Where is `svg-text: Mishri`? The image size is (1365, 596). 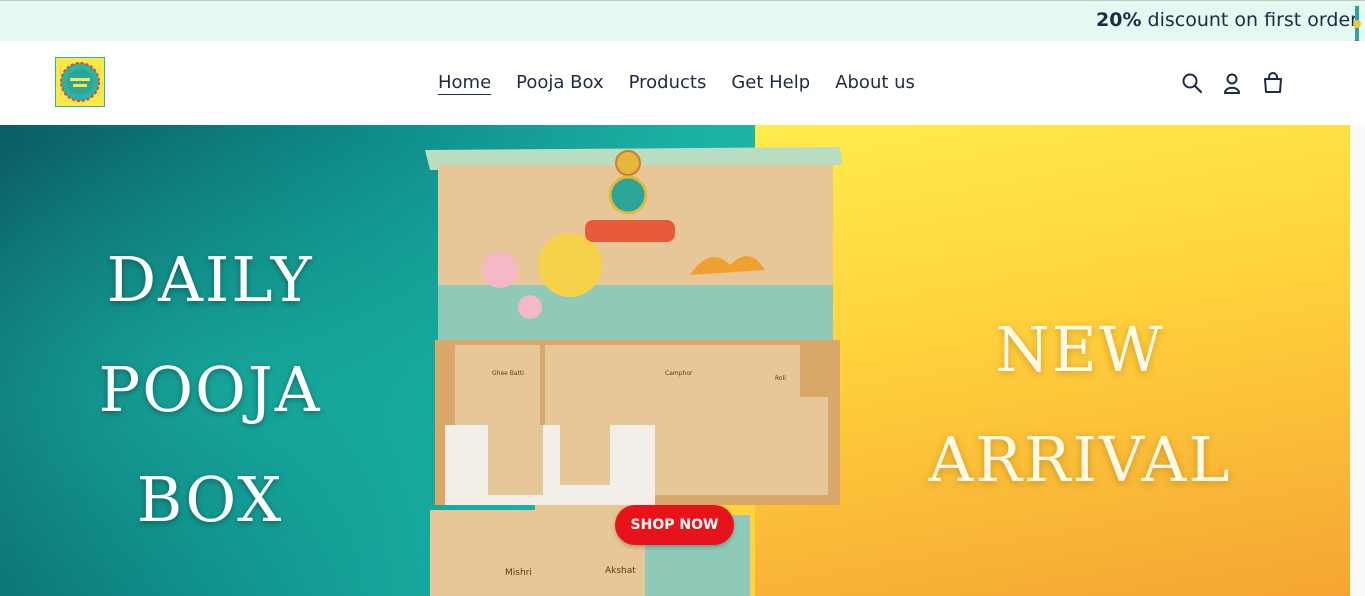
svg-text: Mishri is located at coordinates (518, 573).